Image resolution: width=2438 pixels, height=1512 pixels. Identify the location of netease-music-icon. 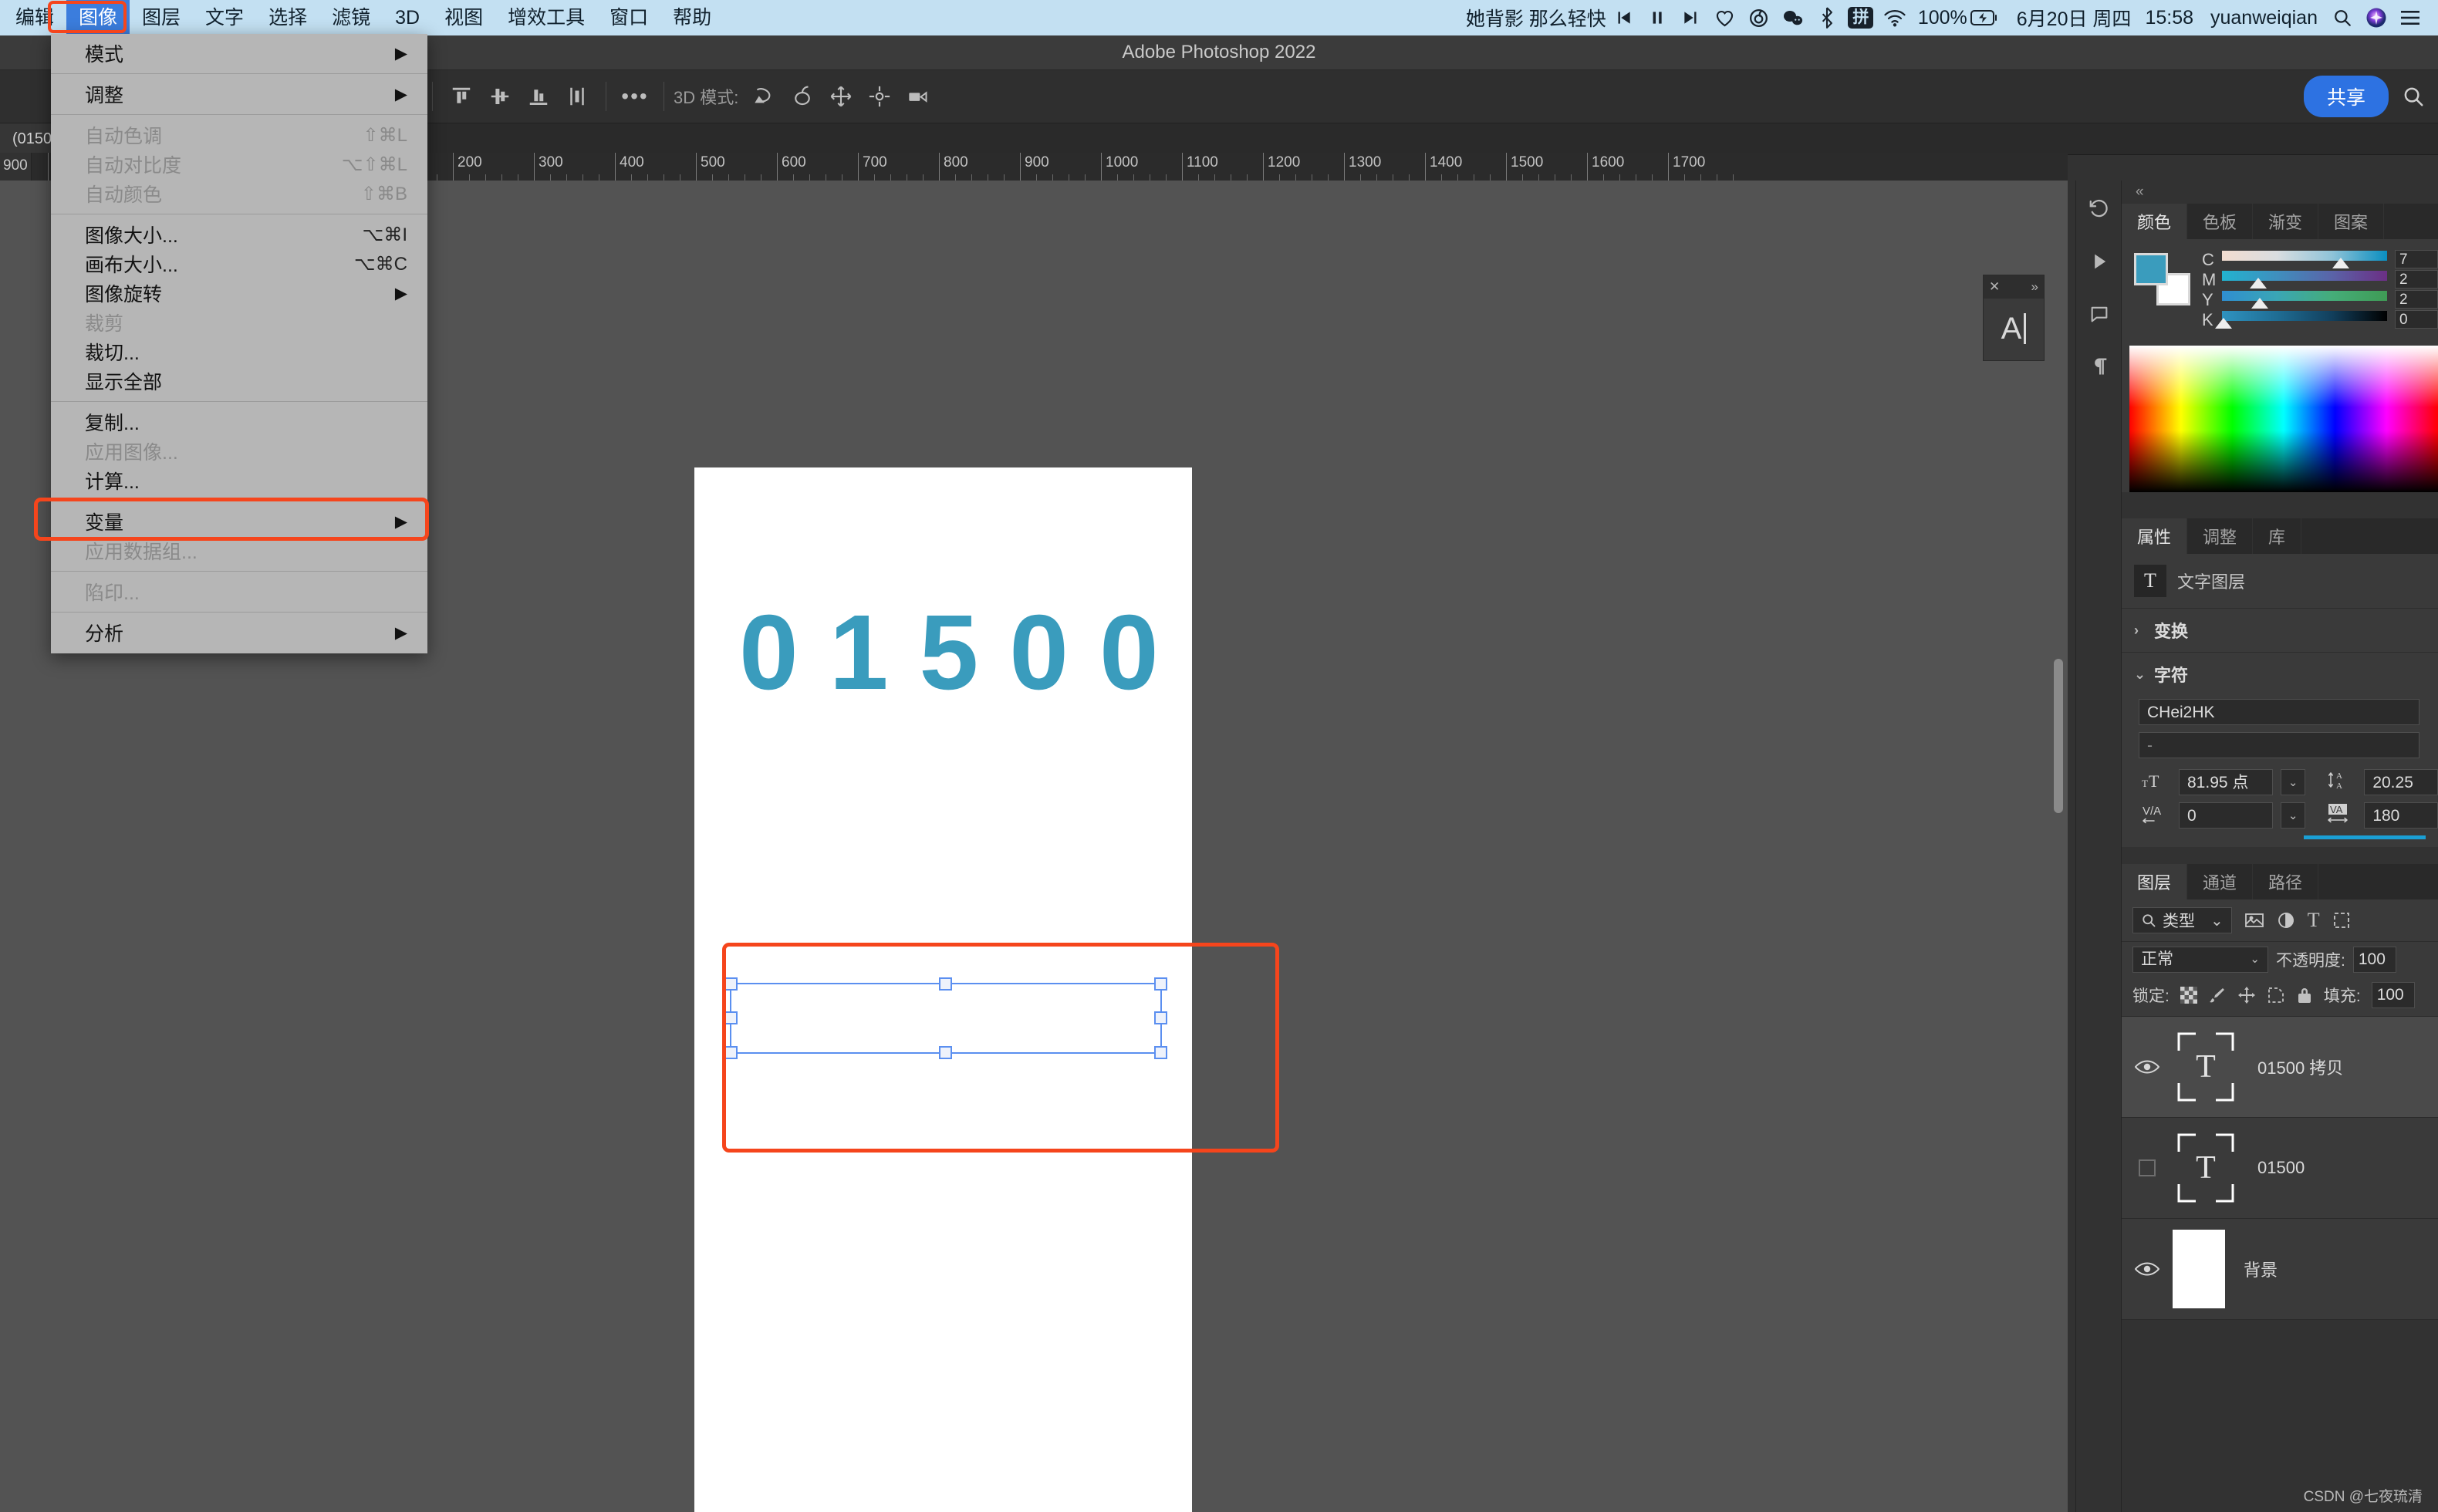
(1759, 17).